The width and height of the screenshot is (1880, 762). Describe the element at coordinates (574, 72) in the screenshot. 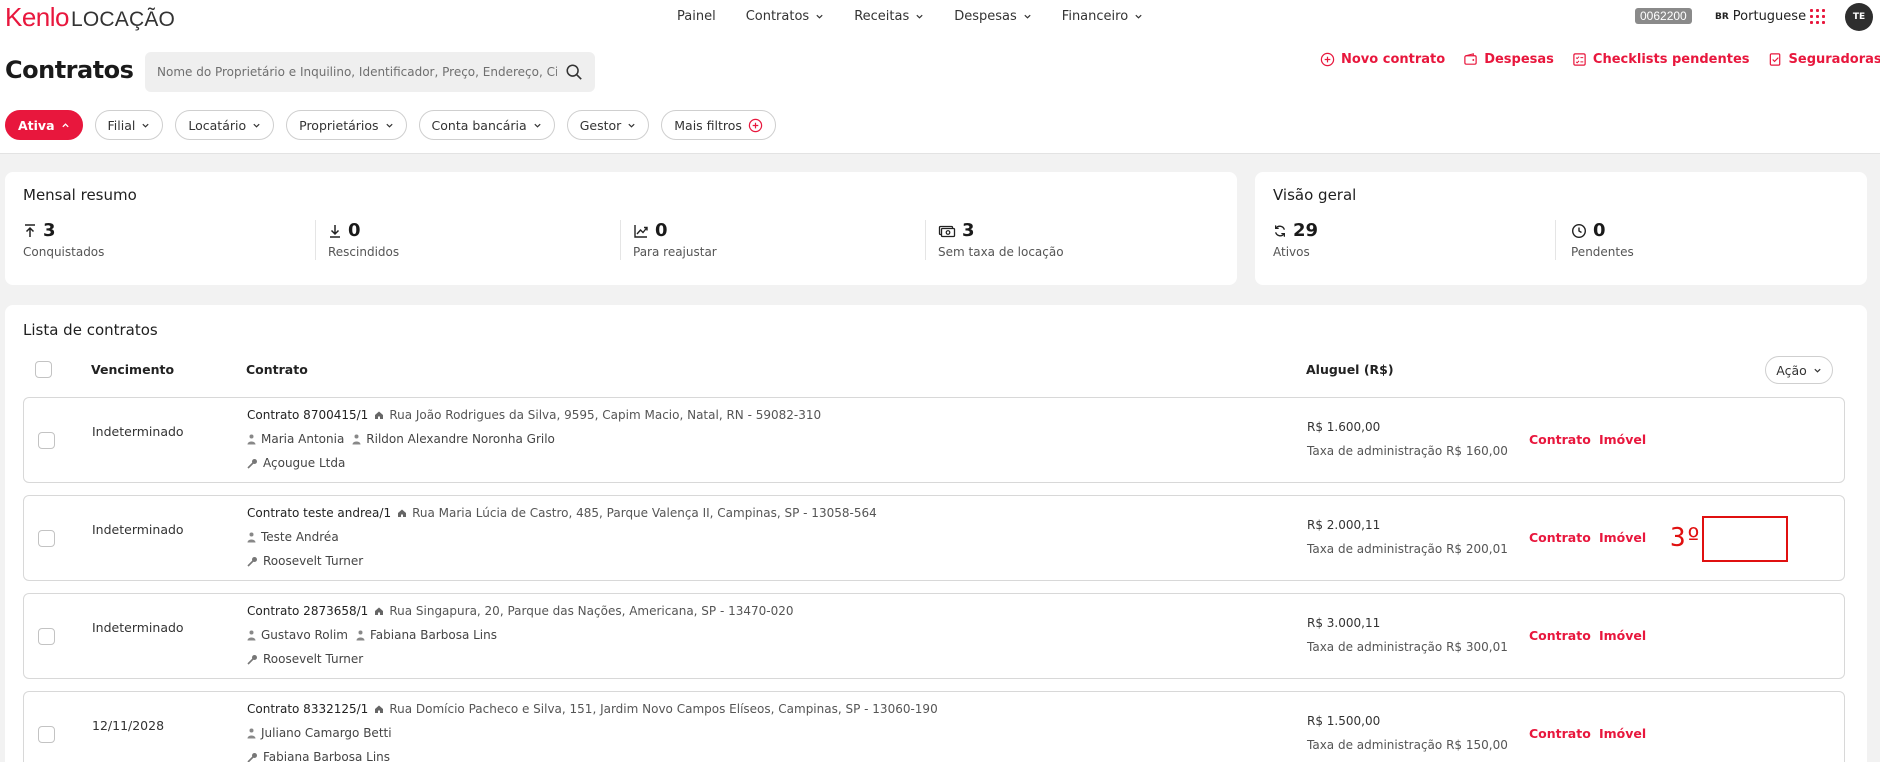

I see `search-icon` at that location.